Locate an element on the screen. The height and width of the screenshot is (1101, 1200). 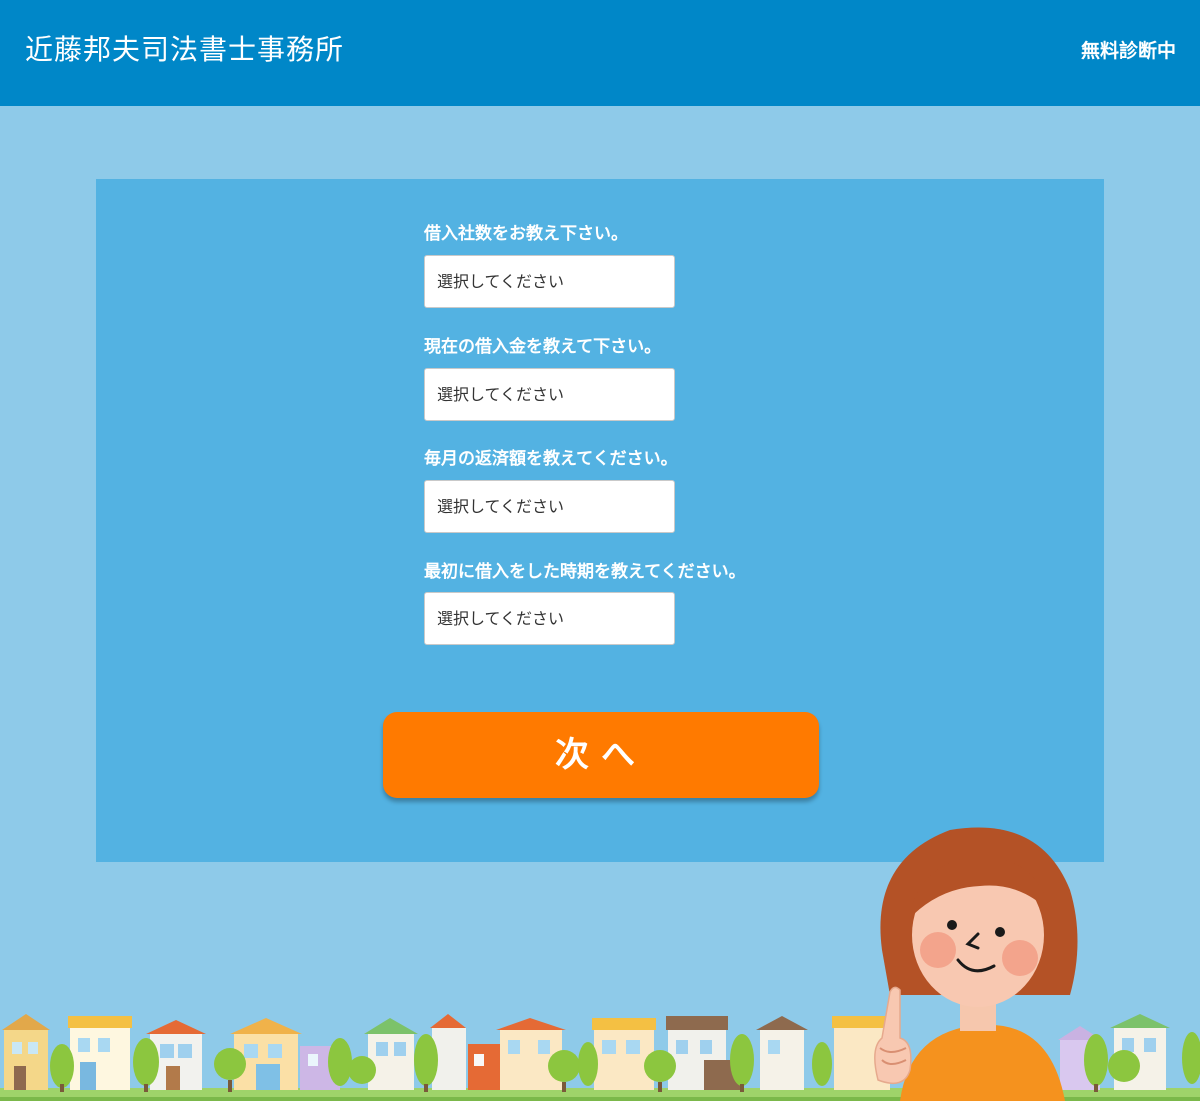
question-label-lenders: 借入社数をお教え下さい。 is located at coordinates (526, 234).